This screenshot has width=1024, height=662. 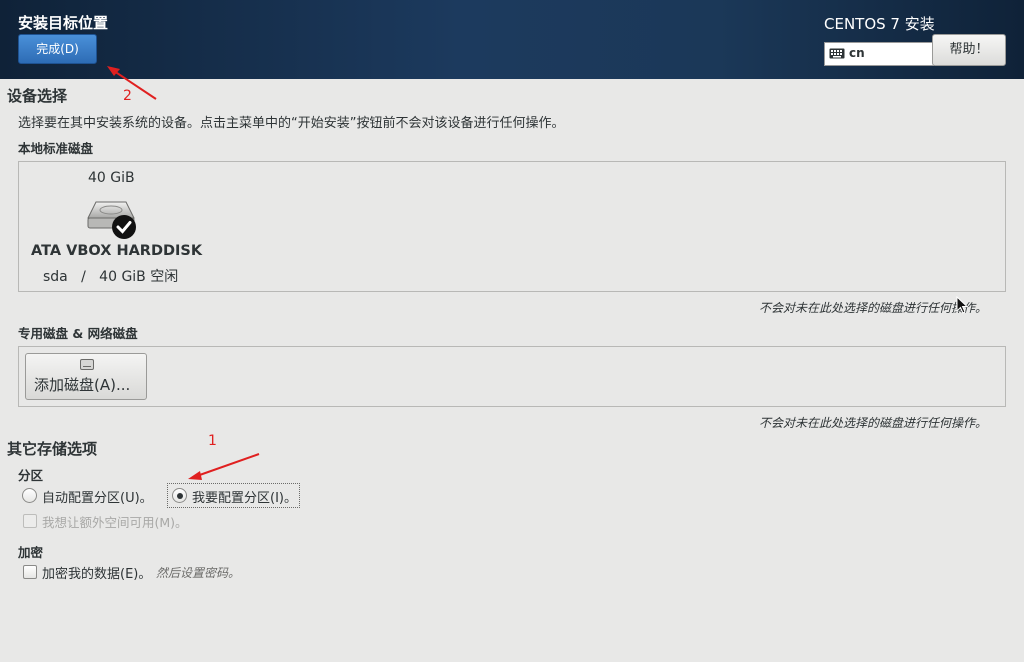 I want to click on manual-partition-radio, so click(x=179, y=495).